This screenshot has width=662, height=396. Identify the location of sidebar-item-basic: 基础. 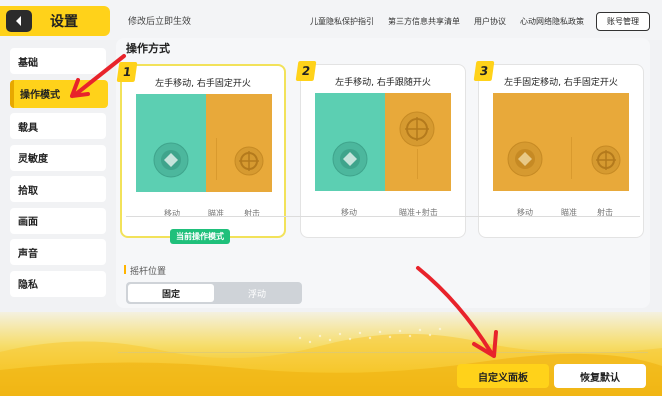
(58, 61).